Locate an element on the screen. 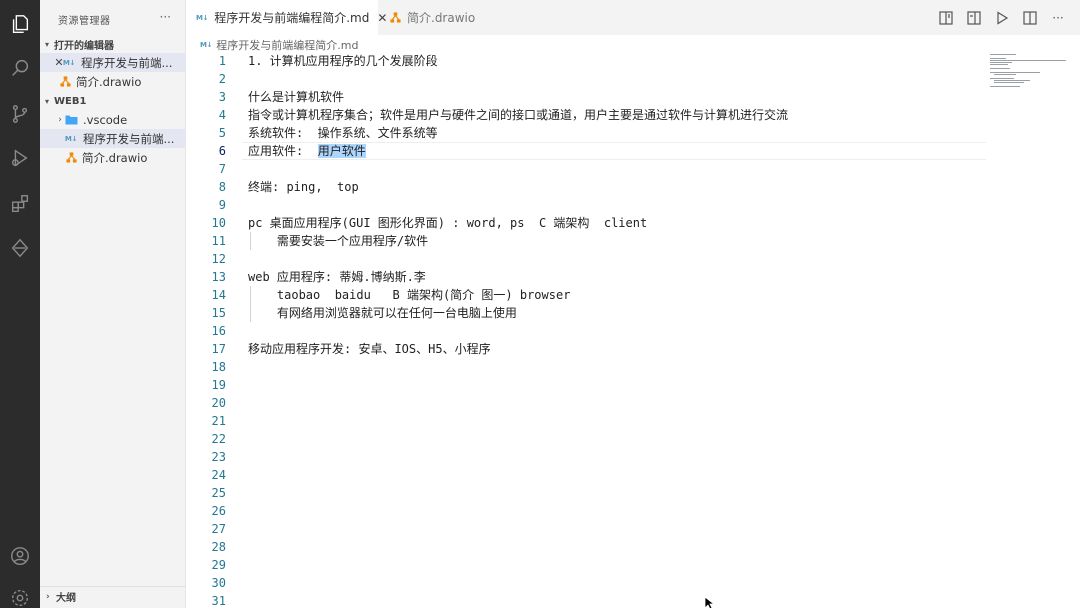 This screenshot has width=1080, height=608. folder-item-vscode: › .vscode is located at coordinates (113, 119).